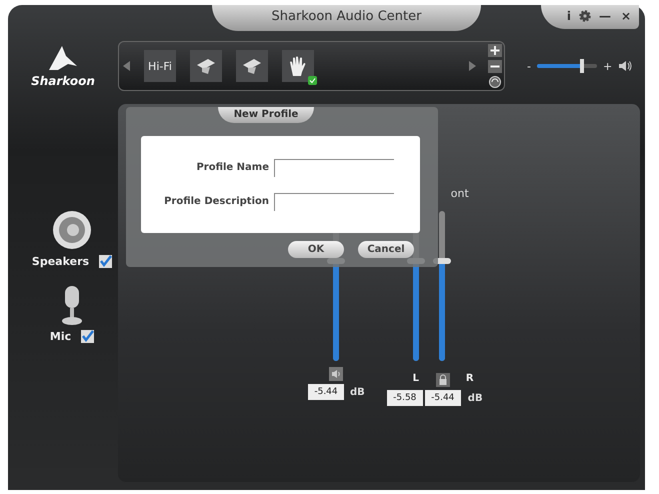  What do you see at coordinates (404, 398) in the screenshot?
I see `value-field: -5.58` at bounding box center [404, 398].